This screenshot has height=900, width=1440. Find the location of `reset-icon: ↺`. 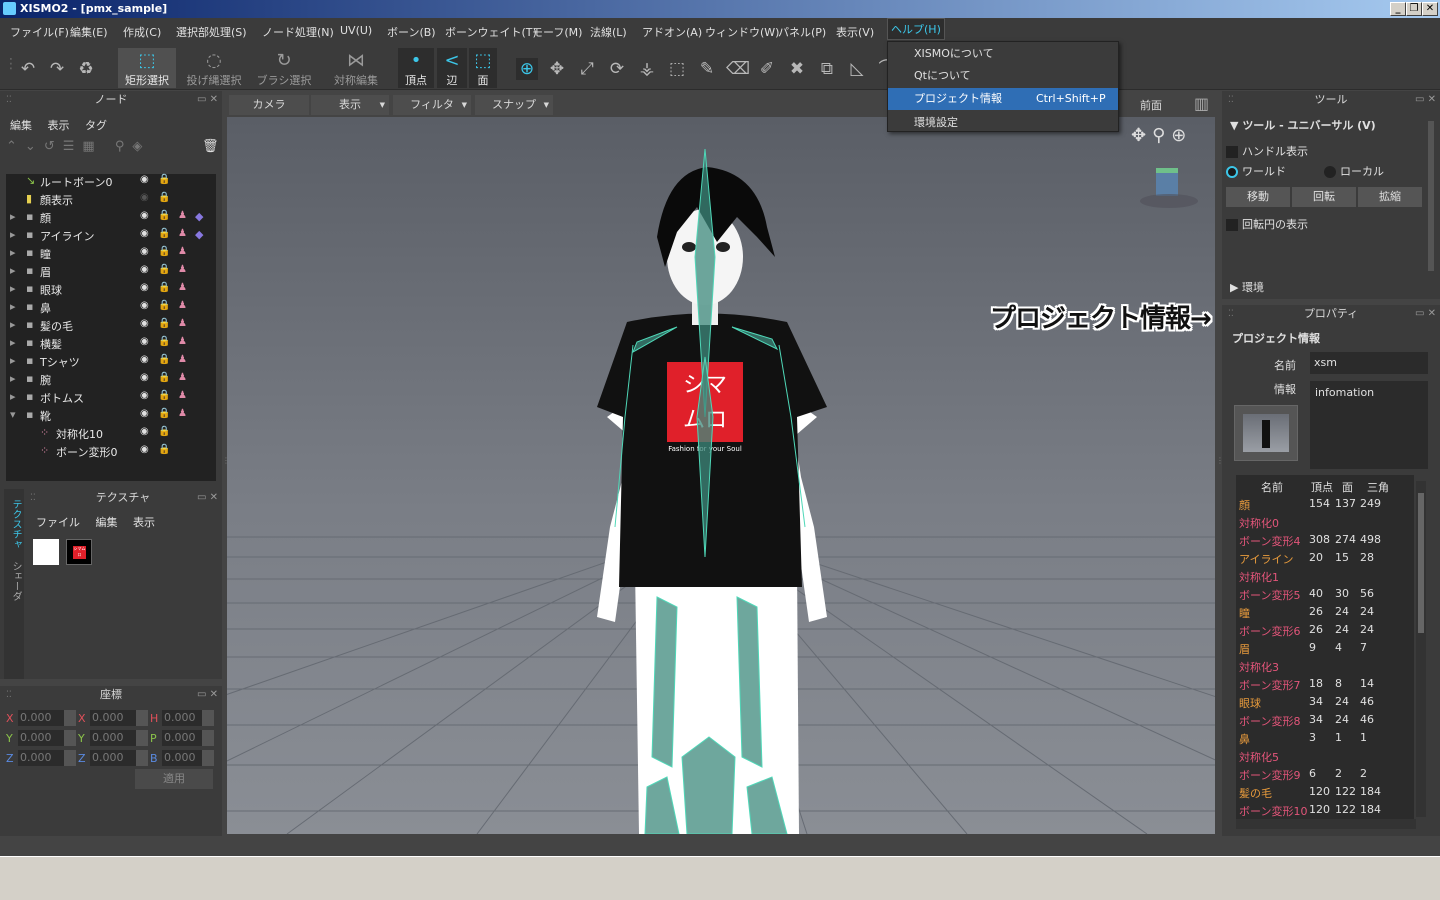

reset-icon: ↺ is located at coordinates (53, 146).